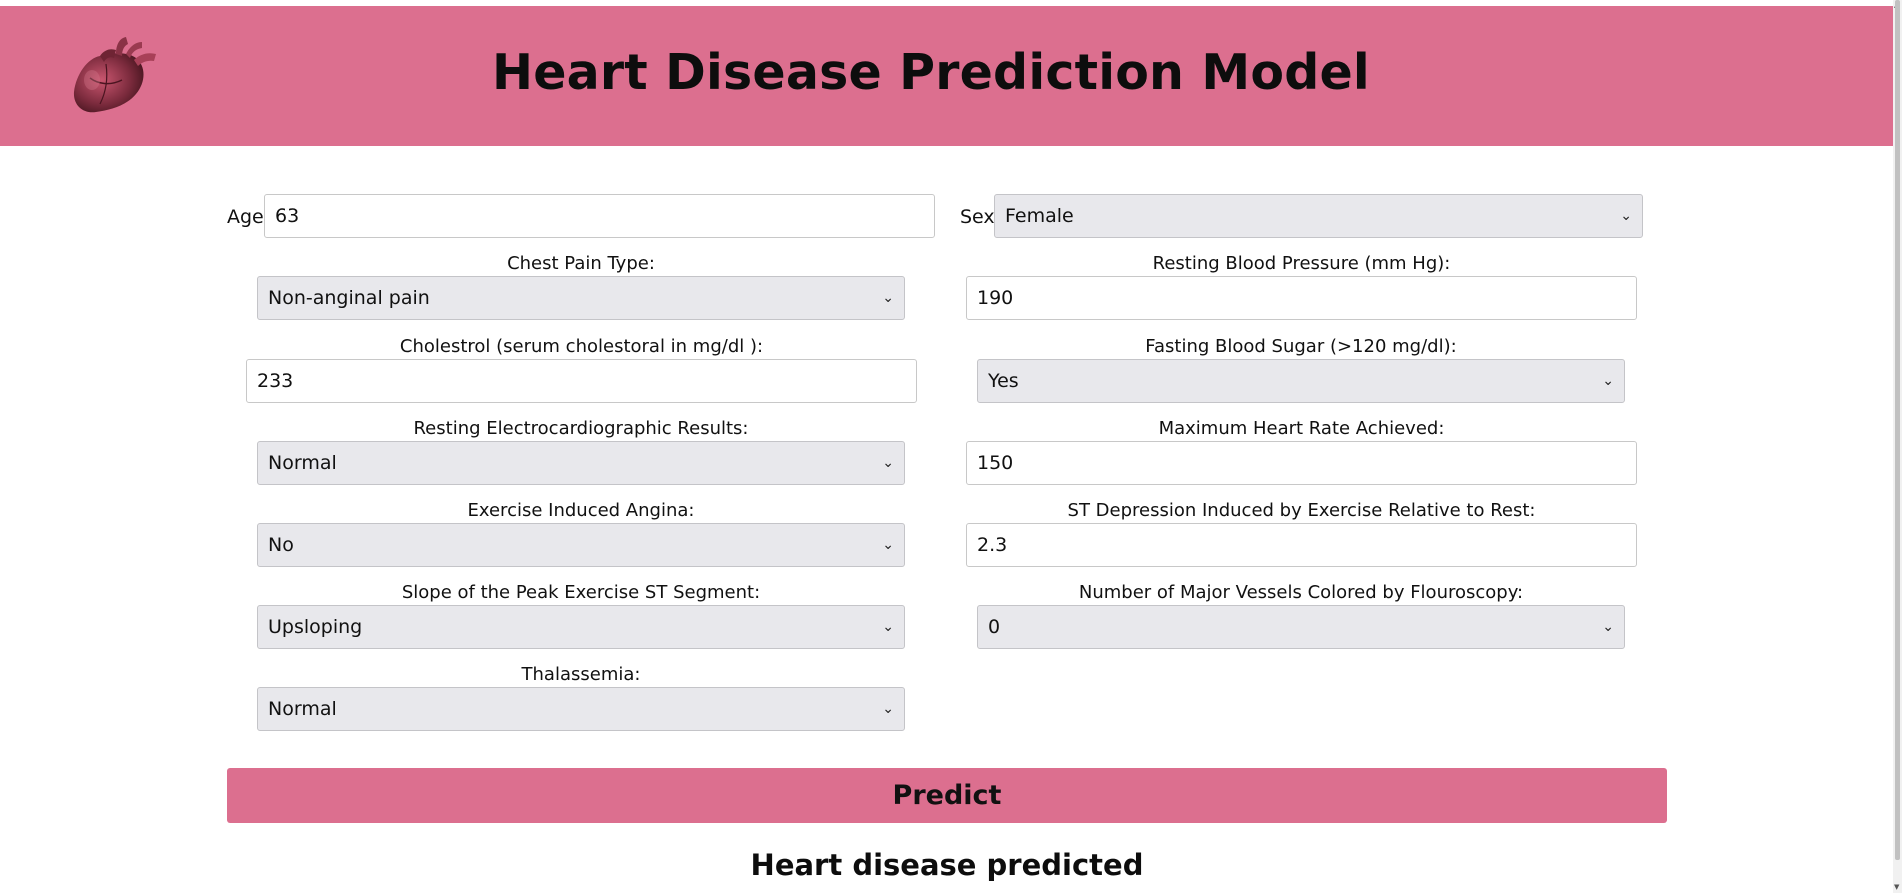  Describe the element at coordinates (581, 627) in the screenshot. I see `slope-select: Upsloping ⌄` at that location.